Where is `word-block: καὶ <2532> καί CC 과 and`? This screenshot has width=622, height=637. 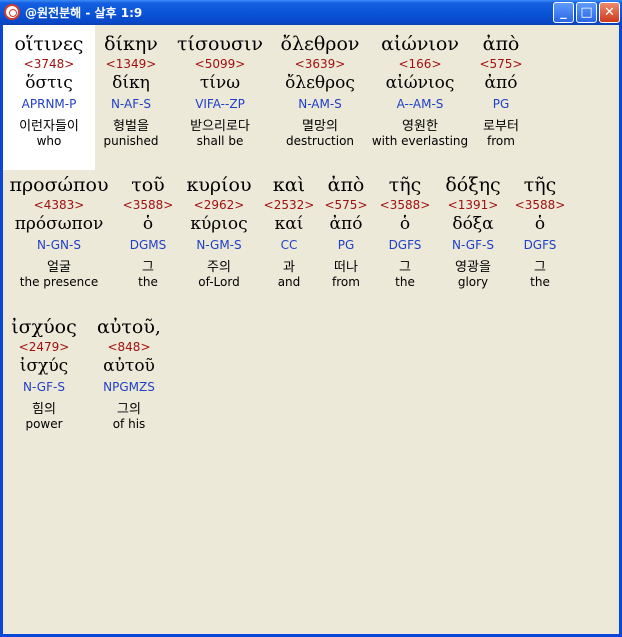 word-block: καὶ <2532> καί CC 과 and is located at coordinates (289, 231).